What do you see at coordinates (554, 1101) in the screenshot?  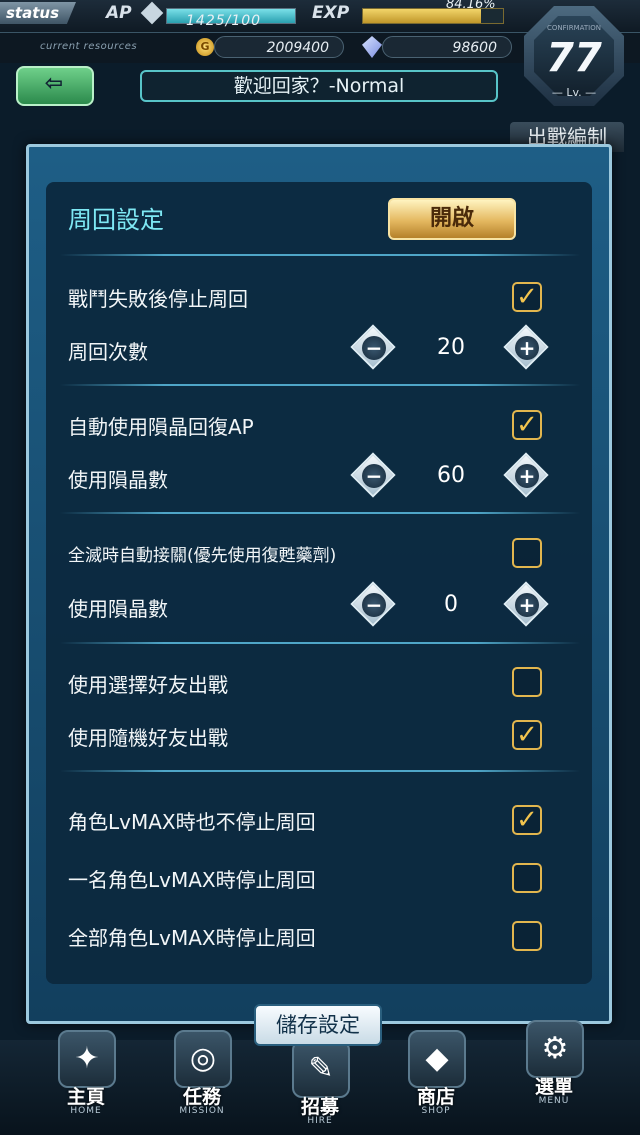 I see `nav-sublabel: MENU` at bounding box center [554, 1101].